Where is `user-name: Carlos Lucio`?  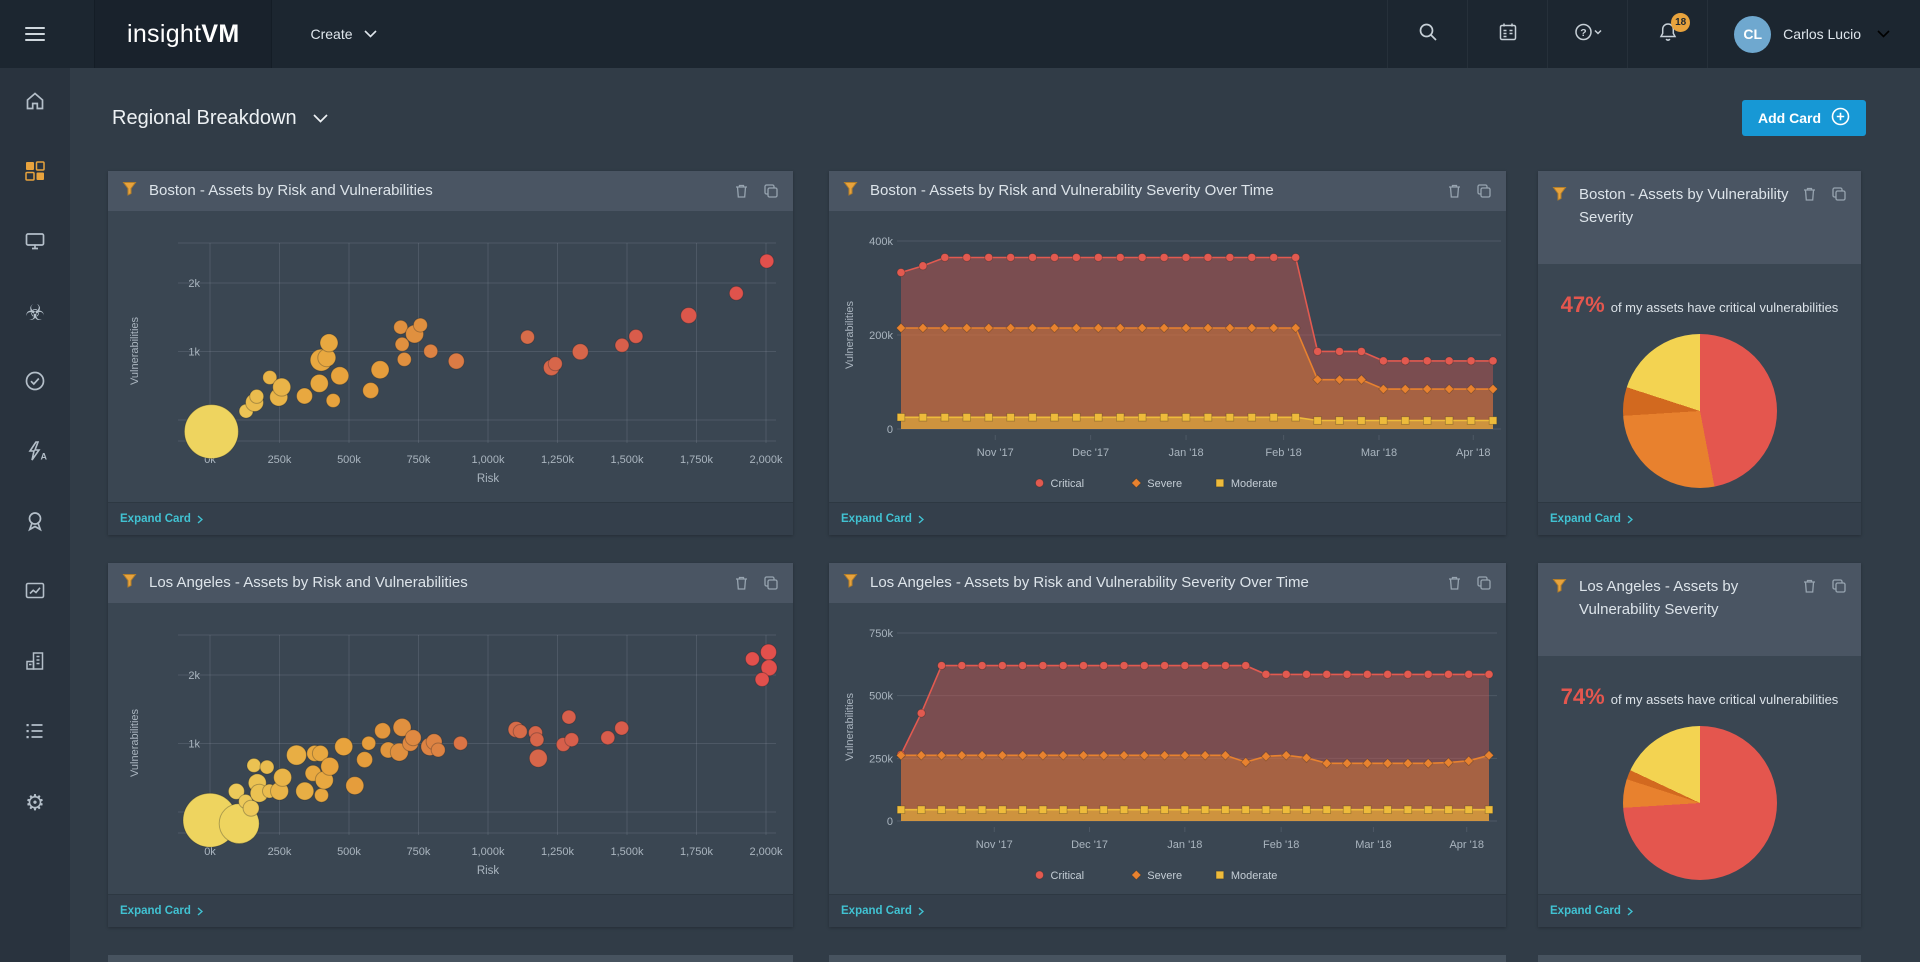 user-name: Carlos Lucio is located at coordinates (1822, 34).